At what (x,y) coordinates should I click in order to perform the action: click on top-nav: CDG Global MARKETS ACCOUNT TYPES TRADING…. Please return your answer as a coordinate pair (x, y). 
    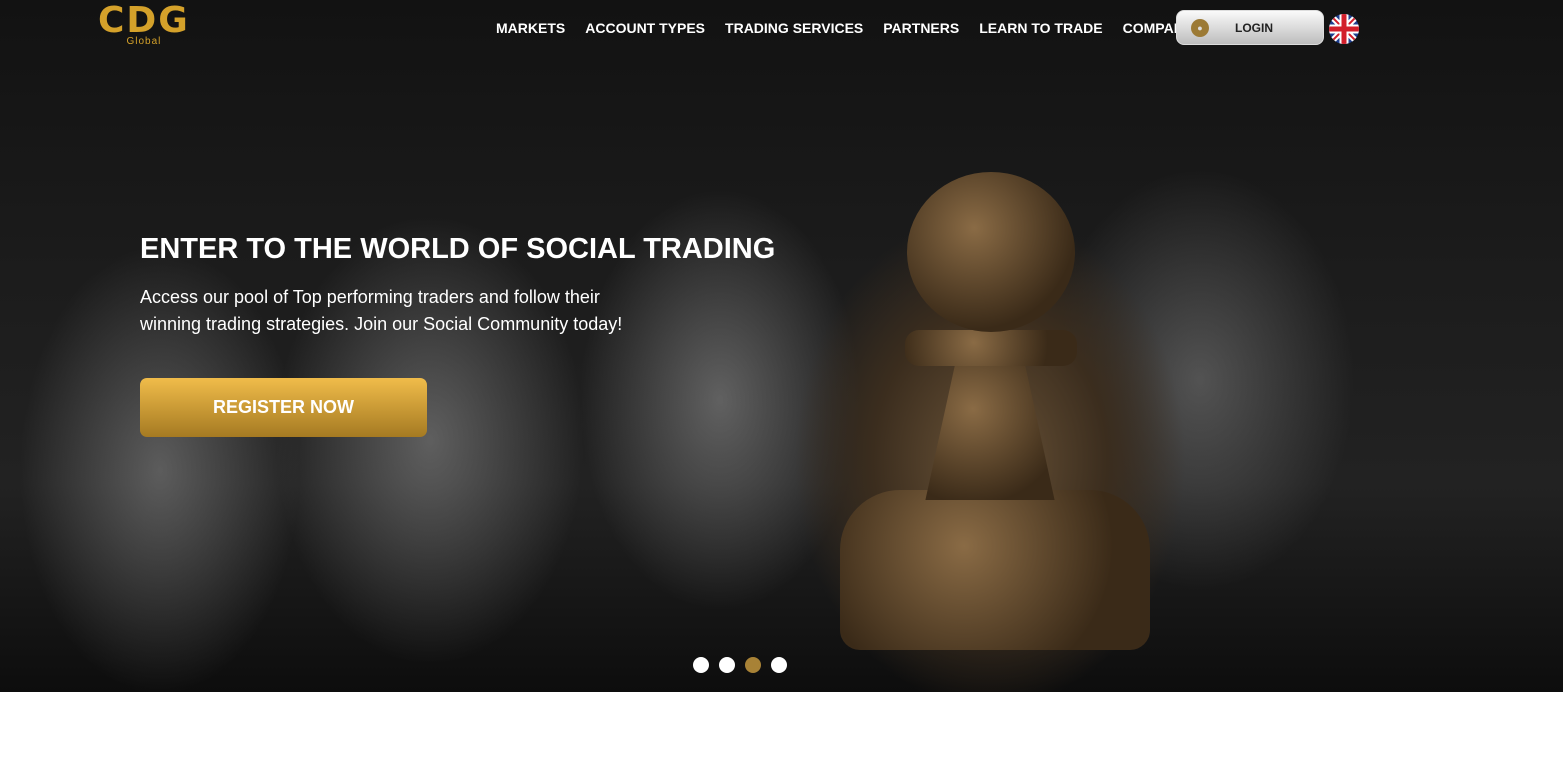
    Looking at the image, I should click on (781, 28).